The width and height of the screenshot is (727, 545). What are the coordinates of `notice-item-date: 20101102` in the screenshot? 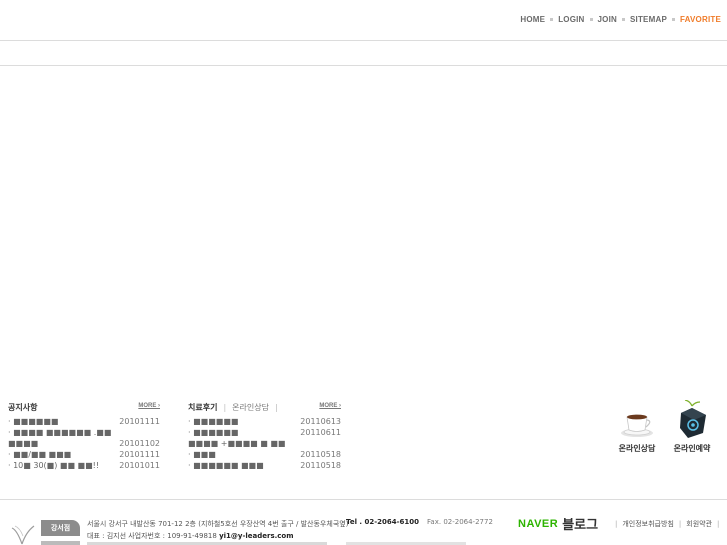 It's located at (139, 443).